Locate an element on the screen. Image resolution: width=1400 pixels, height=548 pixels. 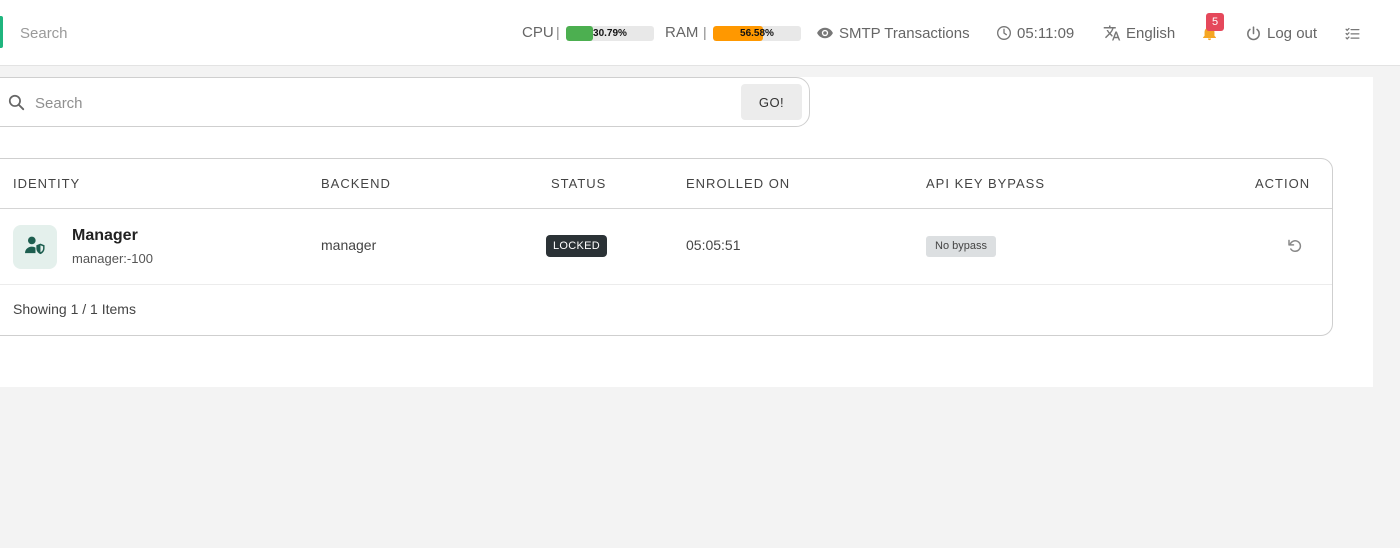
column-header-api-key-bypass: API KEY BYPASS is located at coordinates (985, 183).